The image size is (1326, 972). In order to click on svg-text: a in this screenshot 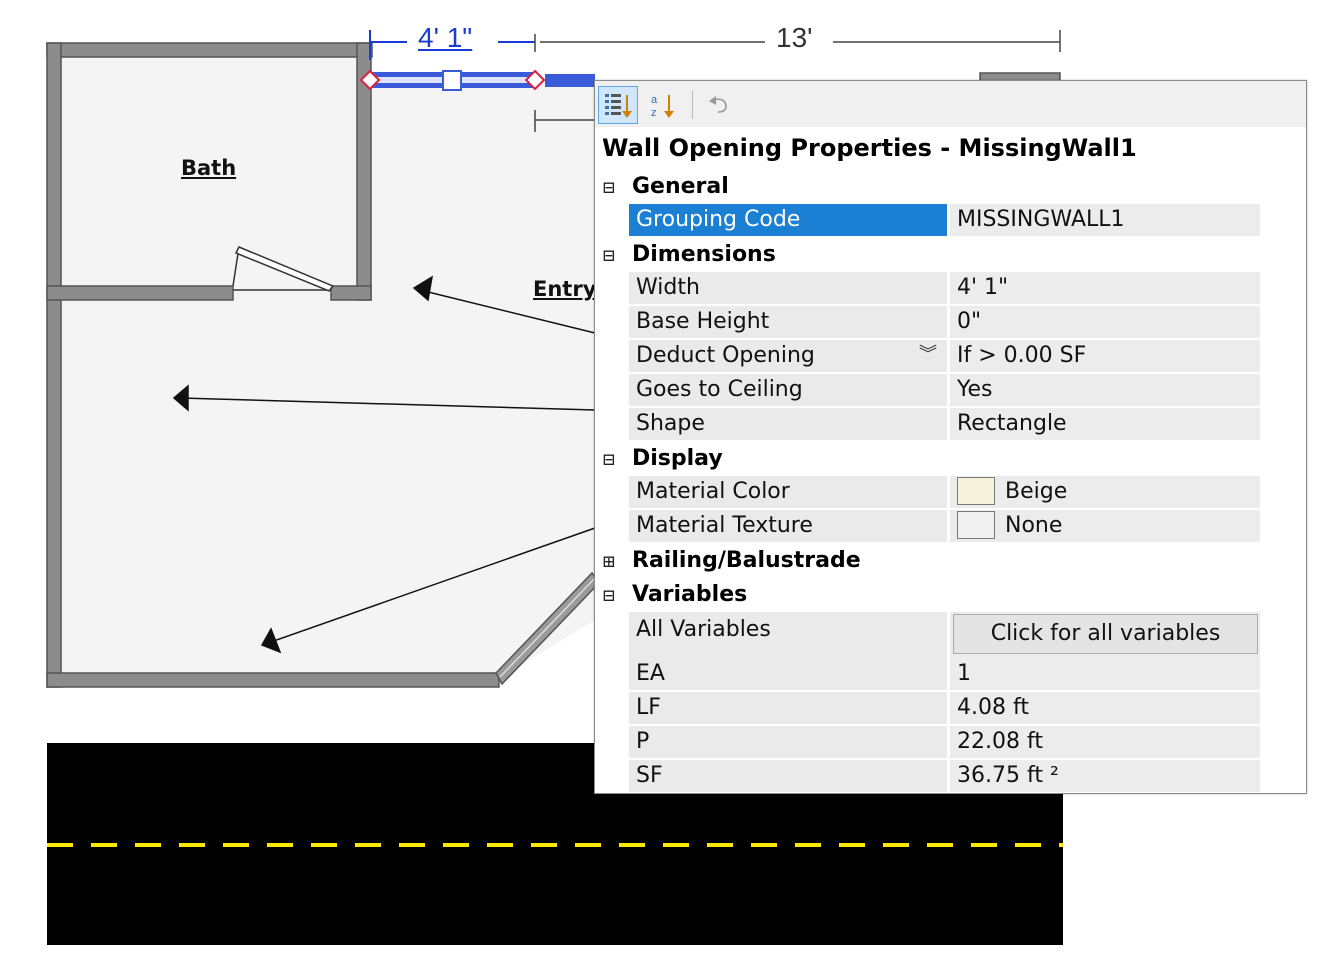, I will do `click(654, 100)`.